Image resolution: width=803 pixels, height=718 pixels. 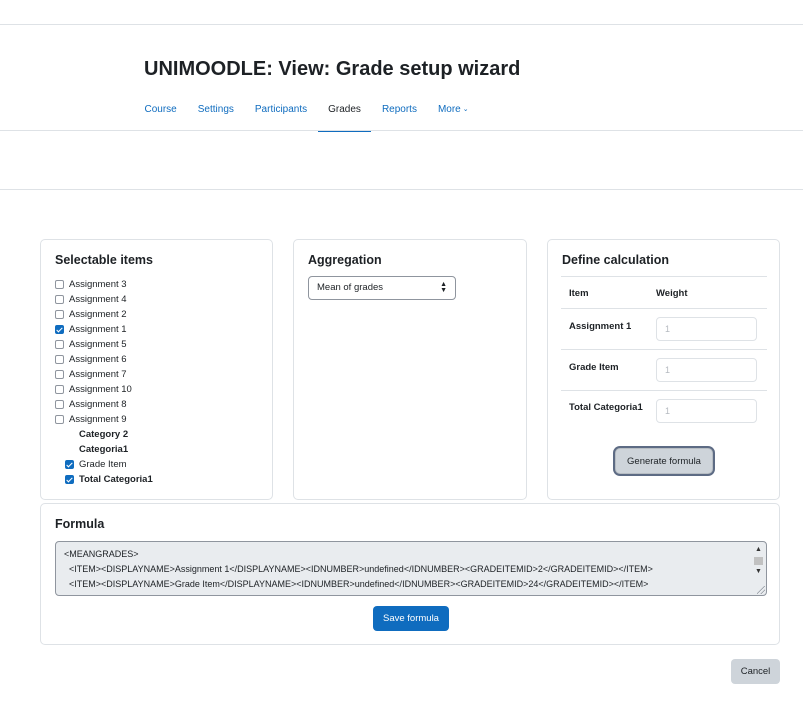 I want to click on select-arrows-icon: ▲ ▼, so click(x=443, y=287).